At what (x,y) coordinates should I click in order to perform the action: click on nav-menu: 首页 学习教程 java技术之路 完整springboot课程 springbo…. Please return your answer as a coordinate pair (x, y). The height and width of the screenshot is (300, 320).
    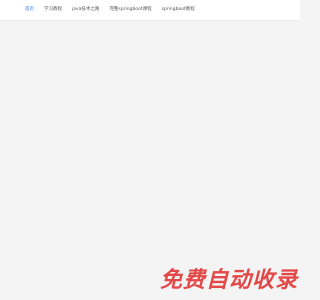
    Looking at the image, I should click on (115, 10).